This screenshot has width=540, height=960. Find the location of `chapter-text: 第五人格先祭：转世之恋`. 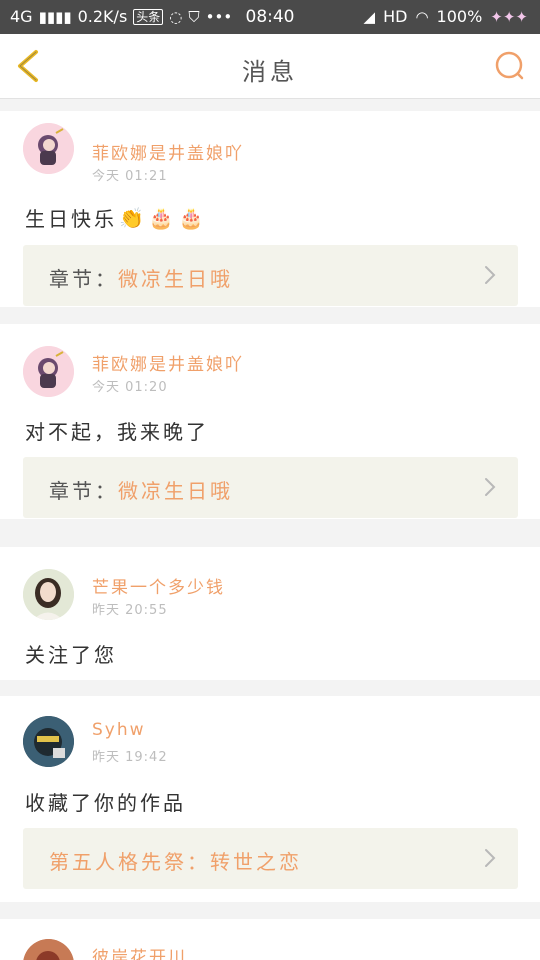

chapter-text: 第五人格先祭：转世之恋 is located at coordinates (175, 860).